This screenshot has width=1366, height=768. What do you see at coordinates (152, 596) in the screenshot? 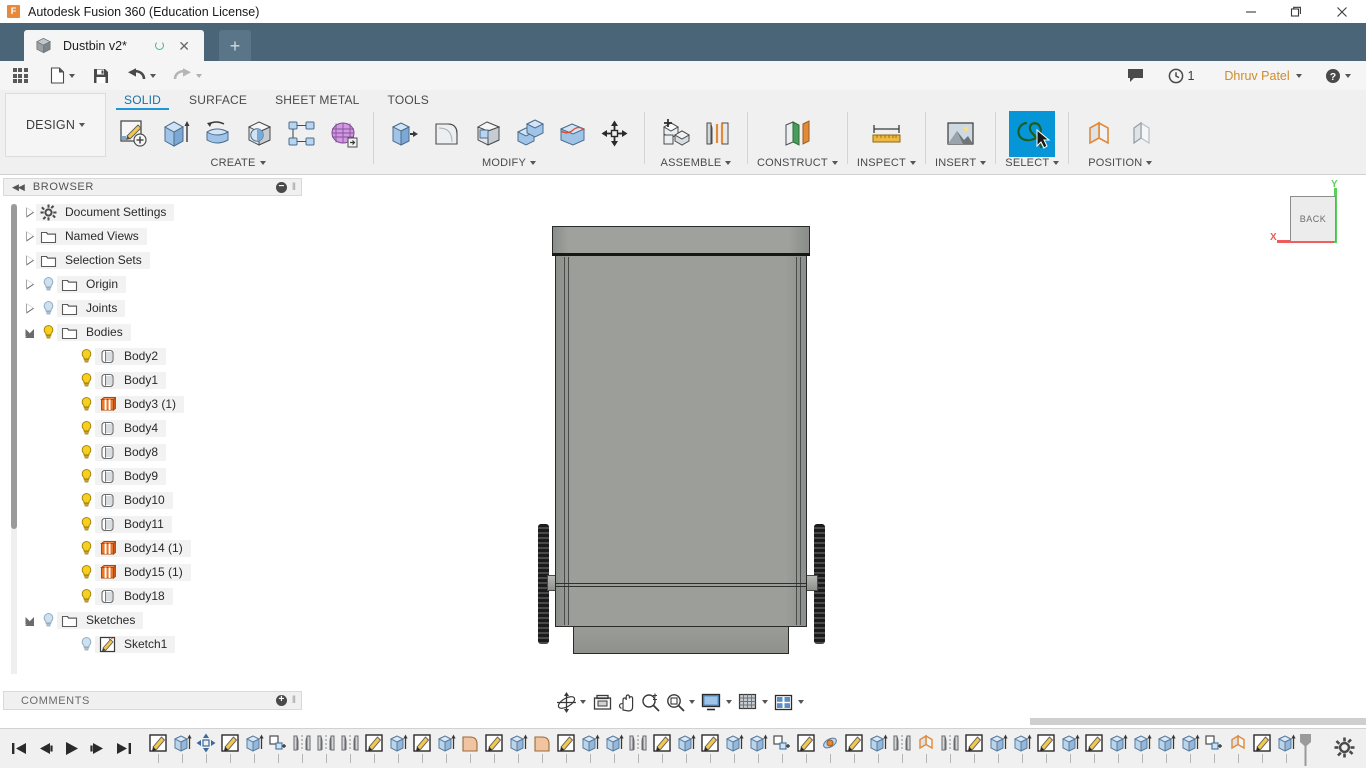
I see `tree-node: Body18` at bounding box center [152, 596].